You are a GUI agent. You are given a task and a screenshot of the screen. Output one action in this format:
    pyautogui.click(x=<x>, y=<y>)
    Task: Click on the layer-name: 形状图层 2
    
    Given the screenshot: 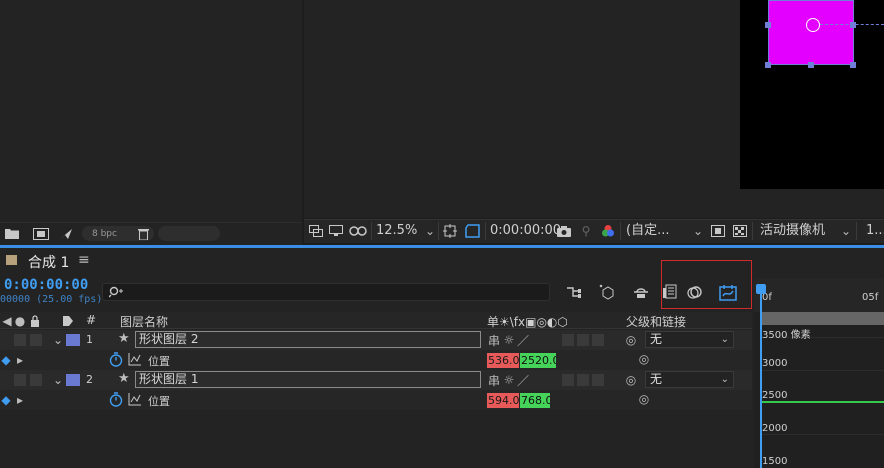 What is the action you would take?
    pyautogui.click(x=308, y=339)
    